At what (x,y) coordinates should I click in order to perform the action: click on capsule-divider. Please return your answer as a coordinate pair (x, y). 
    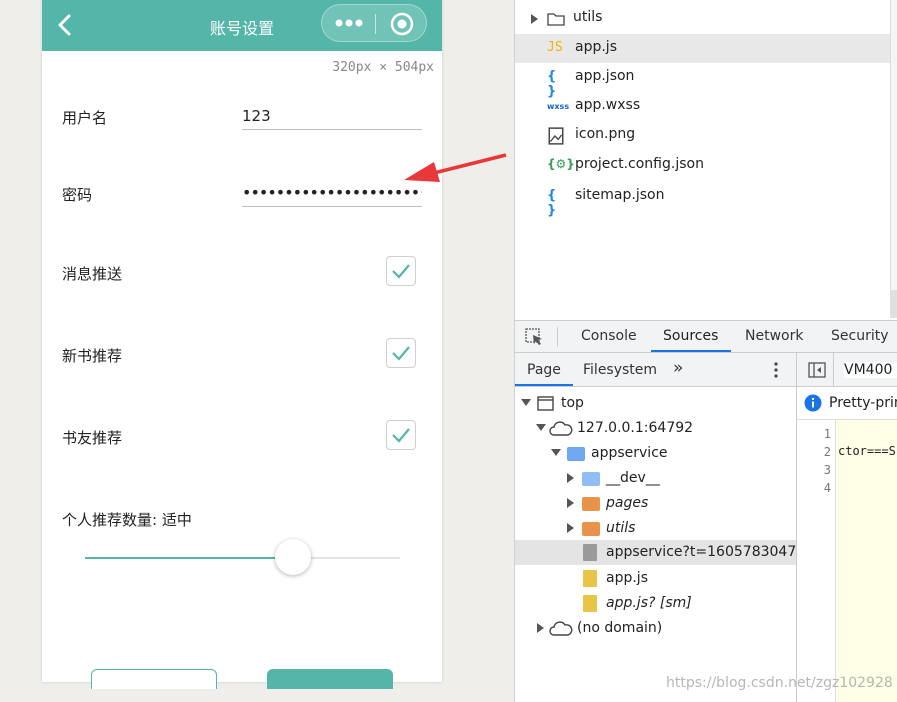
    Looking at the image, I should click on (375, 24).